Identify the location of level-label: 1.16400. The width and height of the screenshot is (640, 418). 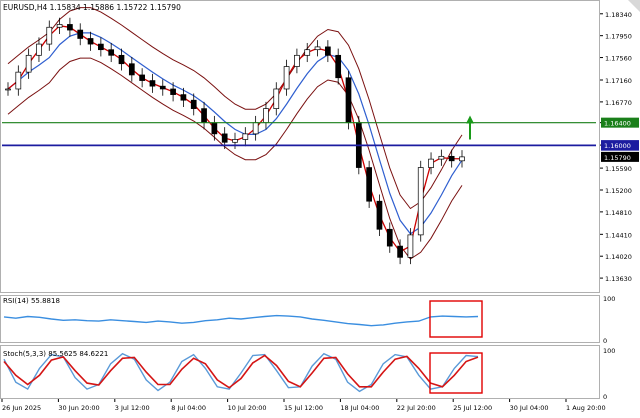
(617, 124).